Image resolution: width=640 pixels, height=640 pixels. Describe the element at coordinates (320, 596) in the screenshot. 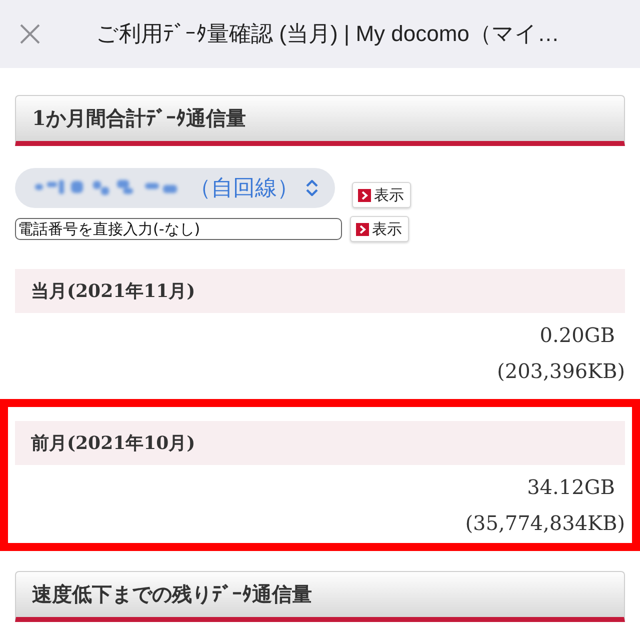

I see `section-header: 速度低下までの残りﾃﾞｰﾀ通信量` at that location.